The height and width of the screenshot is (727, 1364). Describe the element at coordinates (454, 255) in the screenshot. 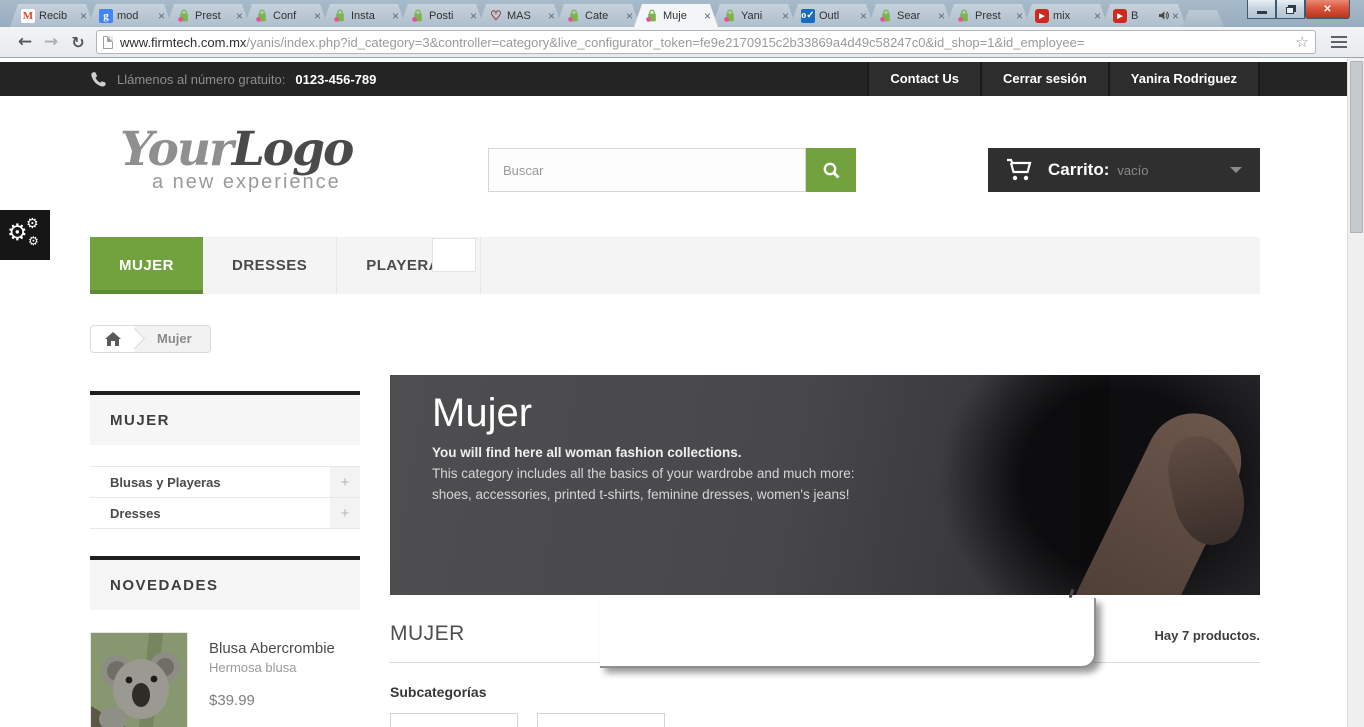

I see `nav-search-stub` at that location.